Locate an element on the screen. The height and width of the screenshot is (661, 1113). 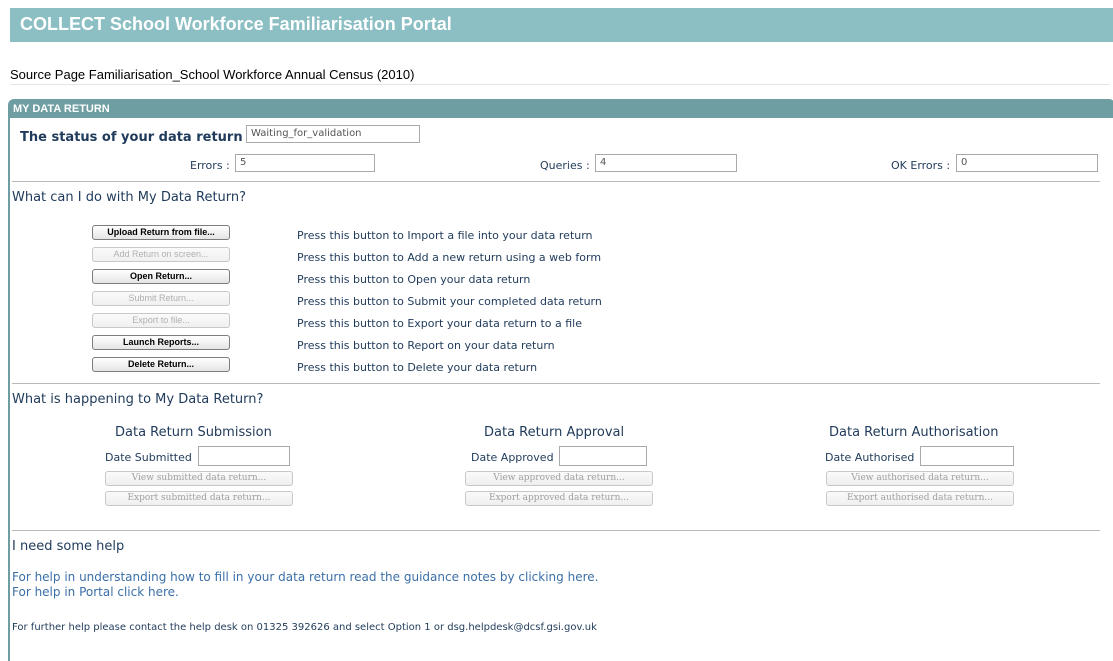
date-approved-label: Date Approved is located at coordinates (512, 457).